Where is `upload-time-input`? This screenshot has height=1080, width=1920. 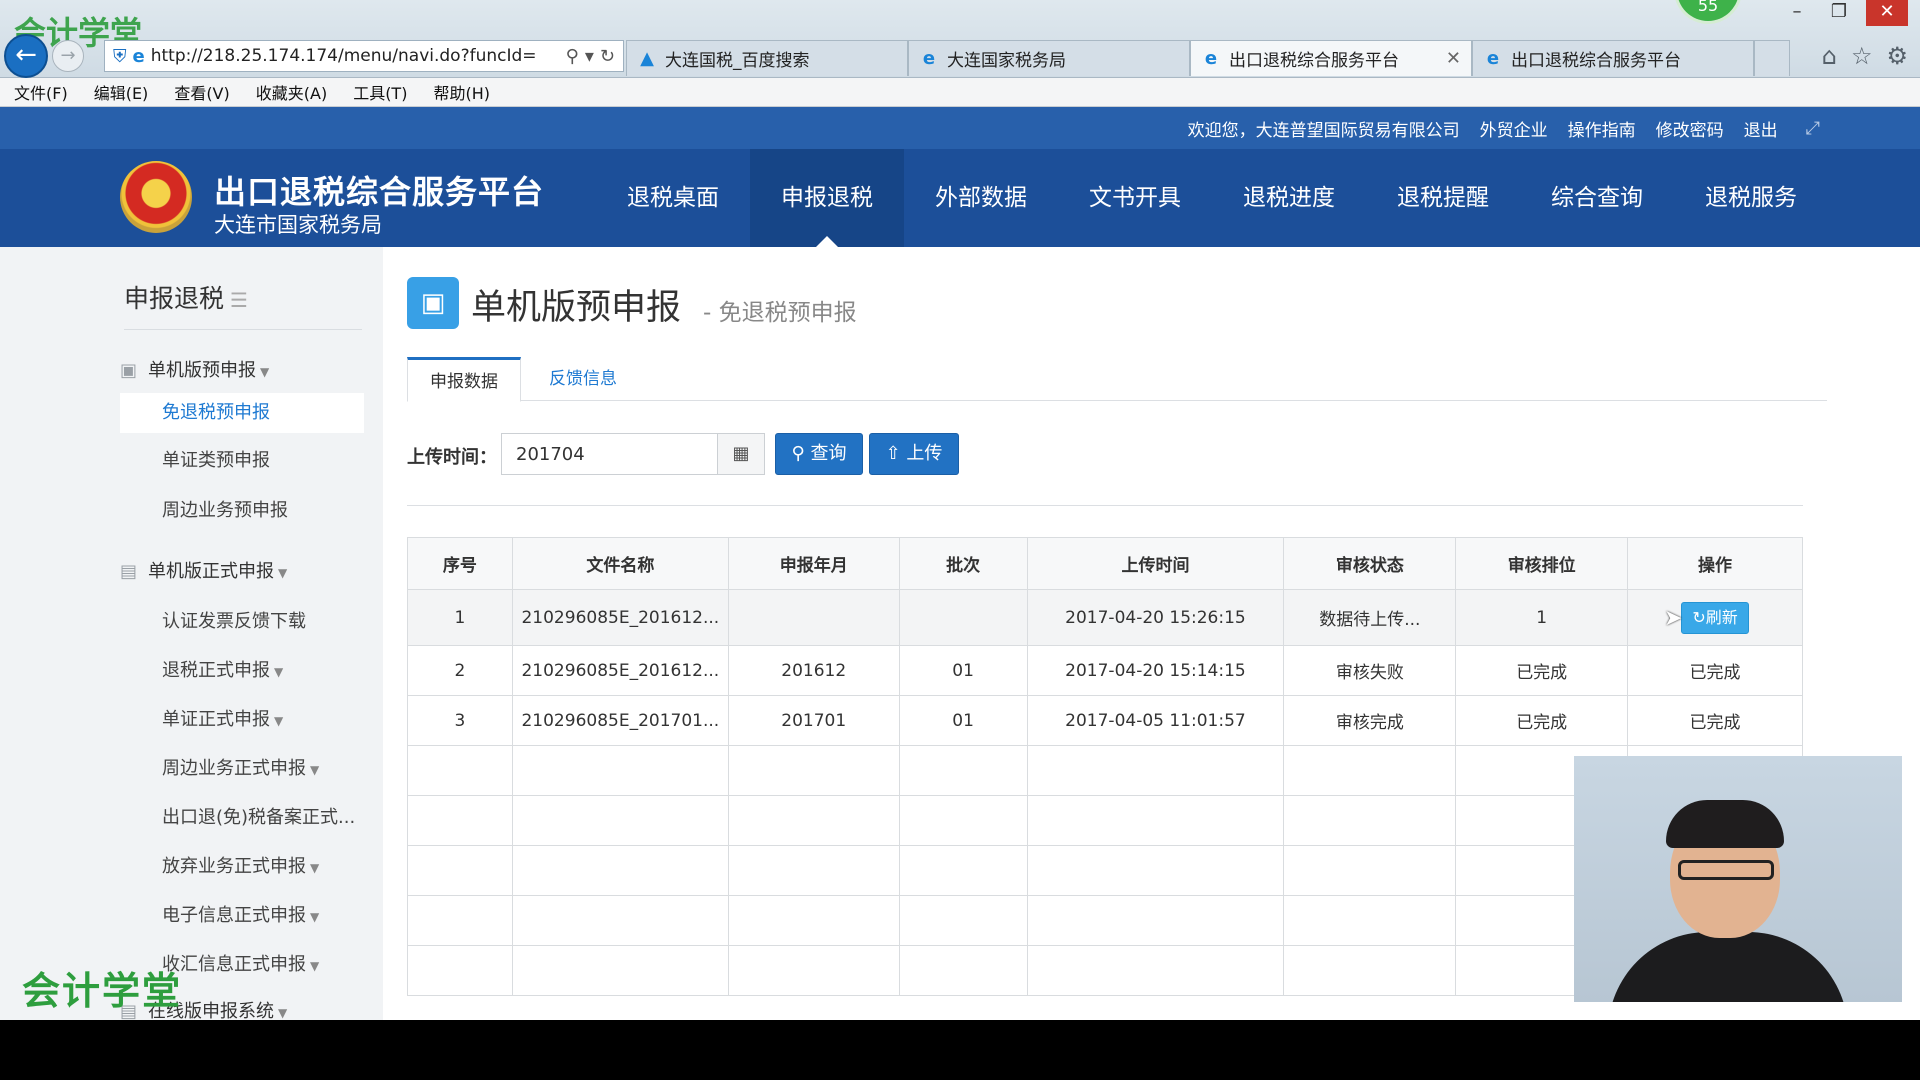
upload-time-input is located at coordinates (609, 454).